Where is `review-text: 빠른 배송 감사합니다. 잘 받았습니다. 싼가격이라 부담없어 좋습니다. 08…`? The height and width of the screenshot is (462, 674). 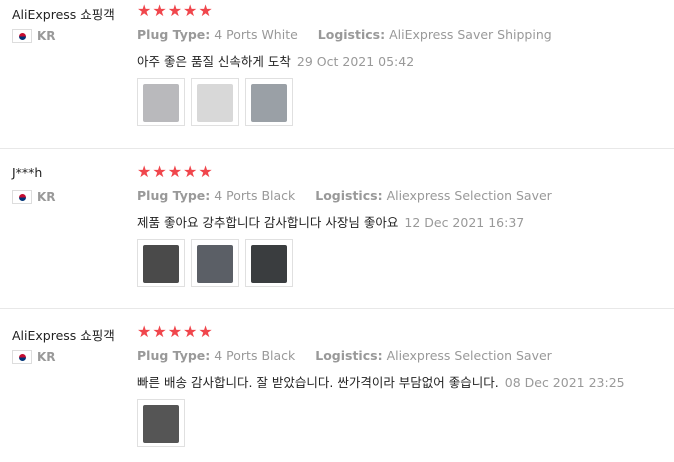
review-text: 빠른 배송 감사합니다. 잘 받았습니다. 싼가격이라 부담없어 좋습니다. 08… is located at coordinates (381, 381).